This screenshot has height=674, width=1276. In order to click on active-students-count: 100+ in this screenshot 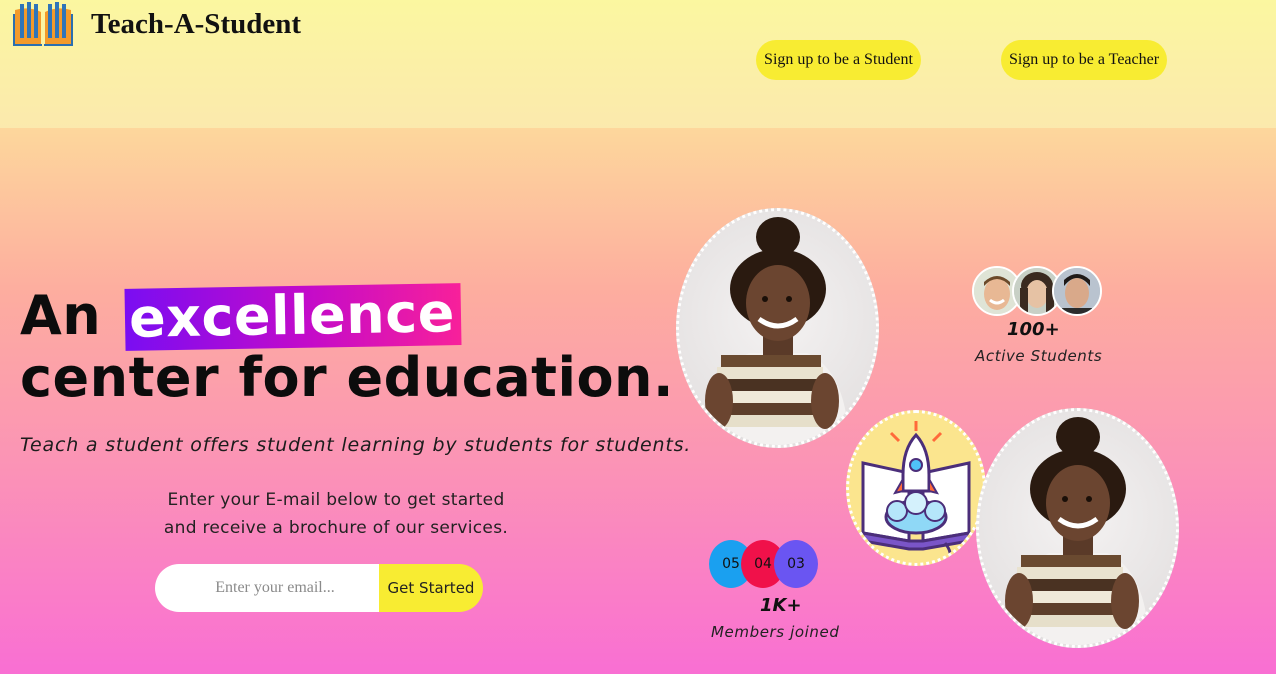, I will do `click(1033, 329)`.